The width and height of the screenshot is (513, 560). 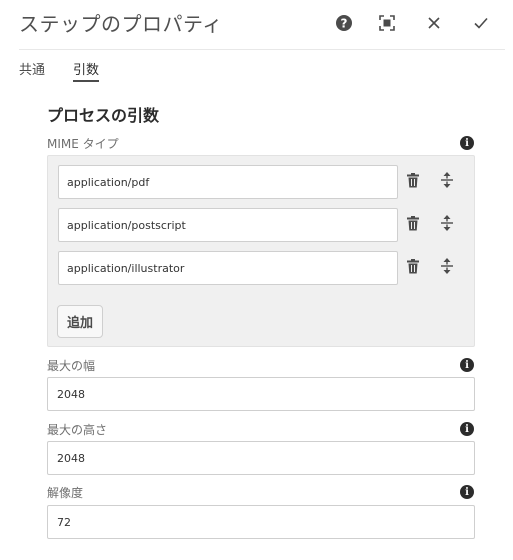 I want to click on resolution-label: 解像度, so click(x=65, y=493).